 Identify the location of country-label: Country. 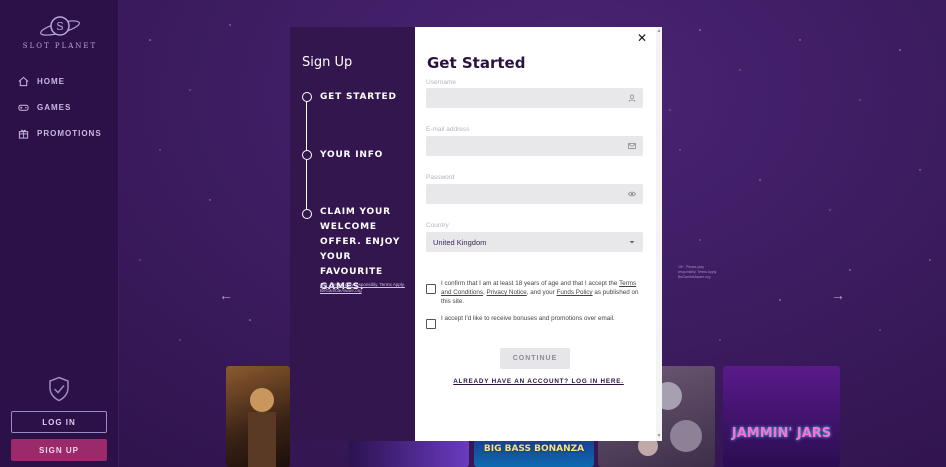
(437, 225).